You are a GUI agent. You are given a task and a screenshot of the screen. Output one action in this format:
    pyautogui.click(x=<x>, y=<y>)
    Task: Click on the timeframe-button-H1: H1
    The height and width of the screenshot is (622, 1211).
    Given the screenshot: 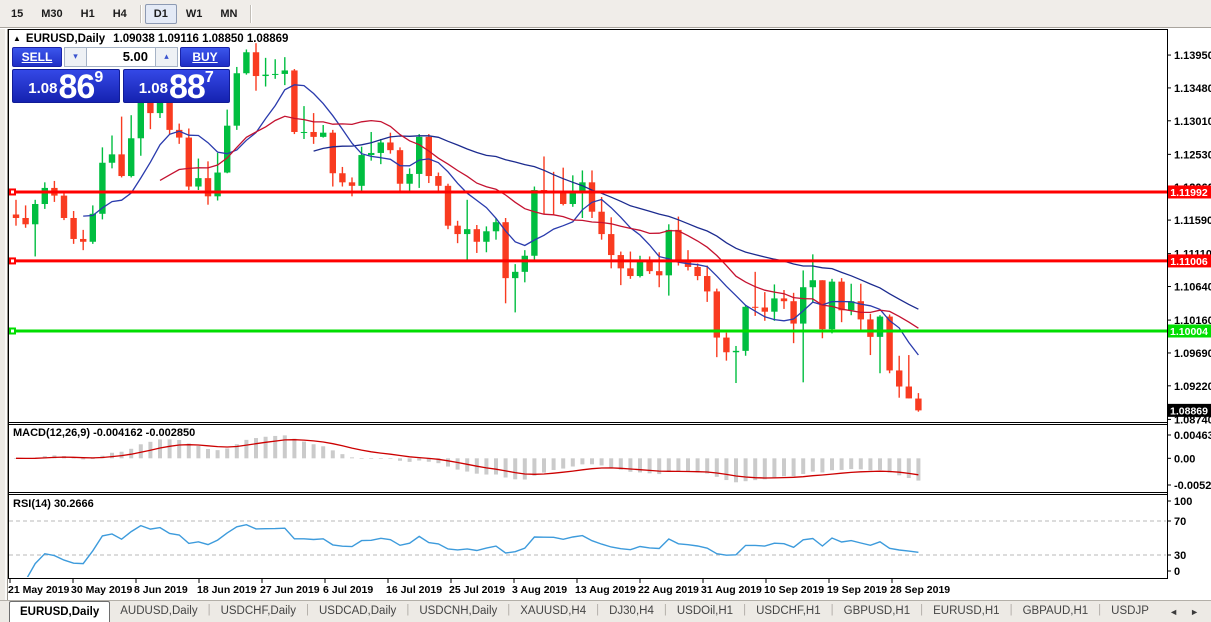 What is the action you would take?
    pyautogui.click(x=88, y=14)
    